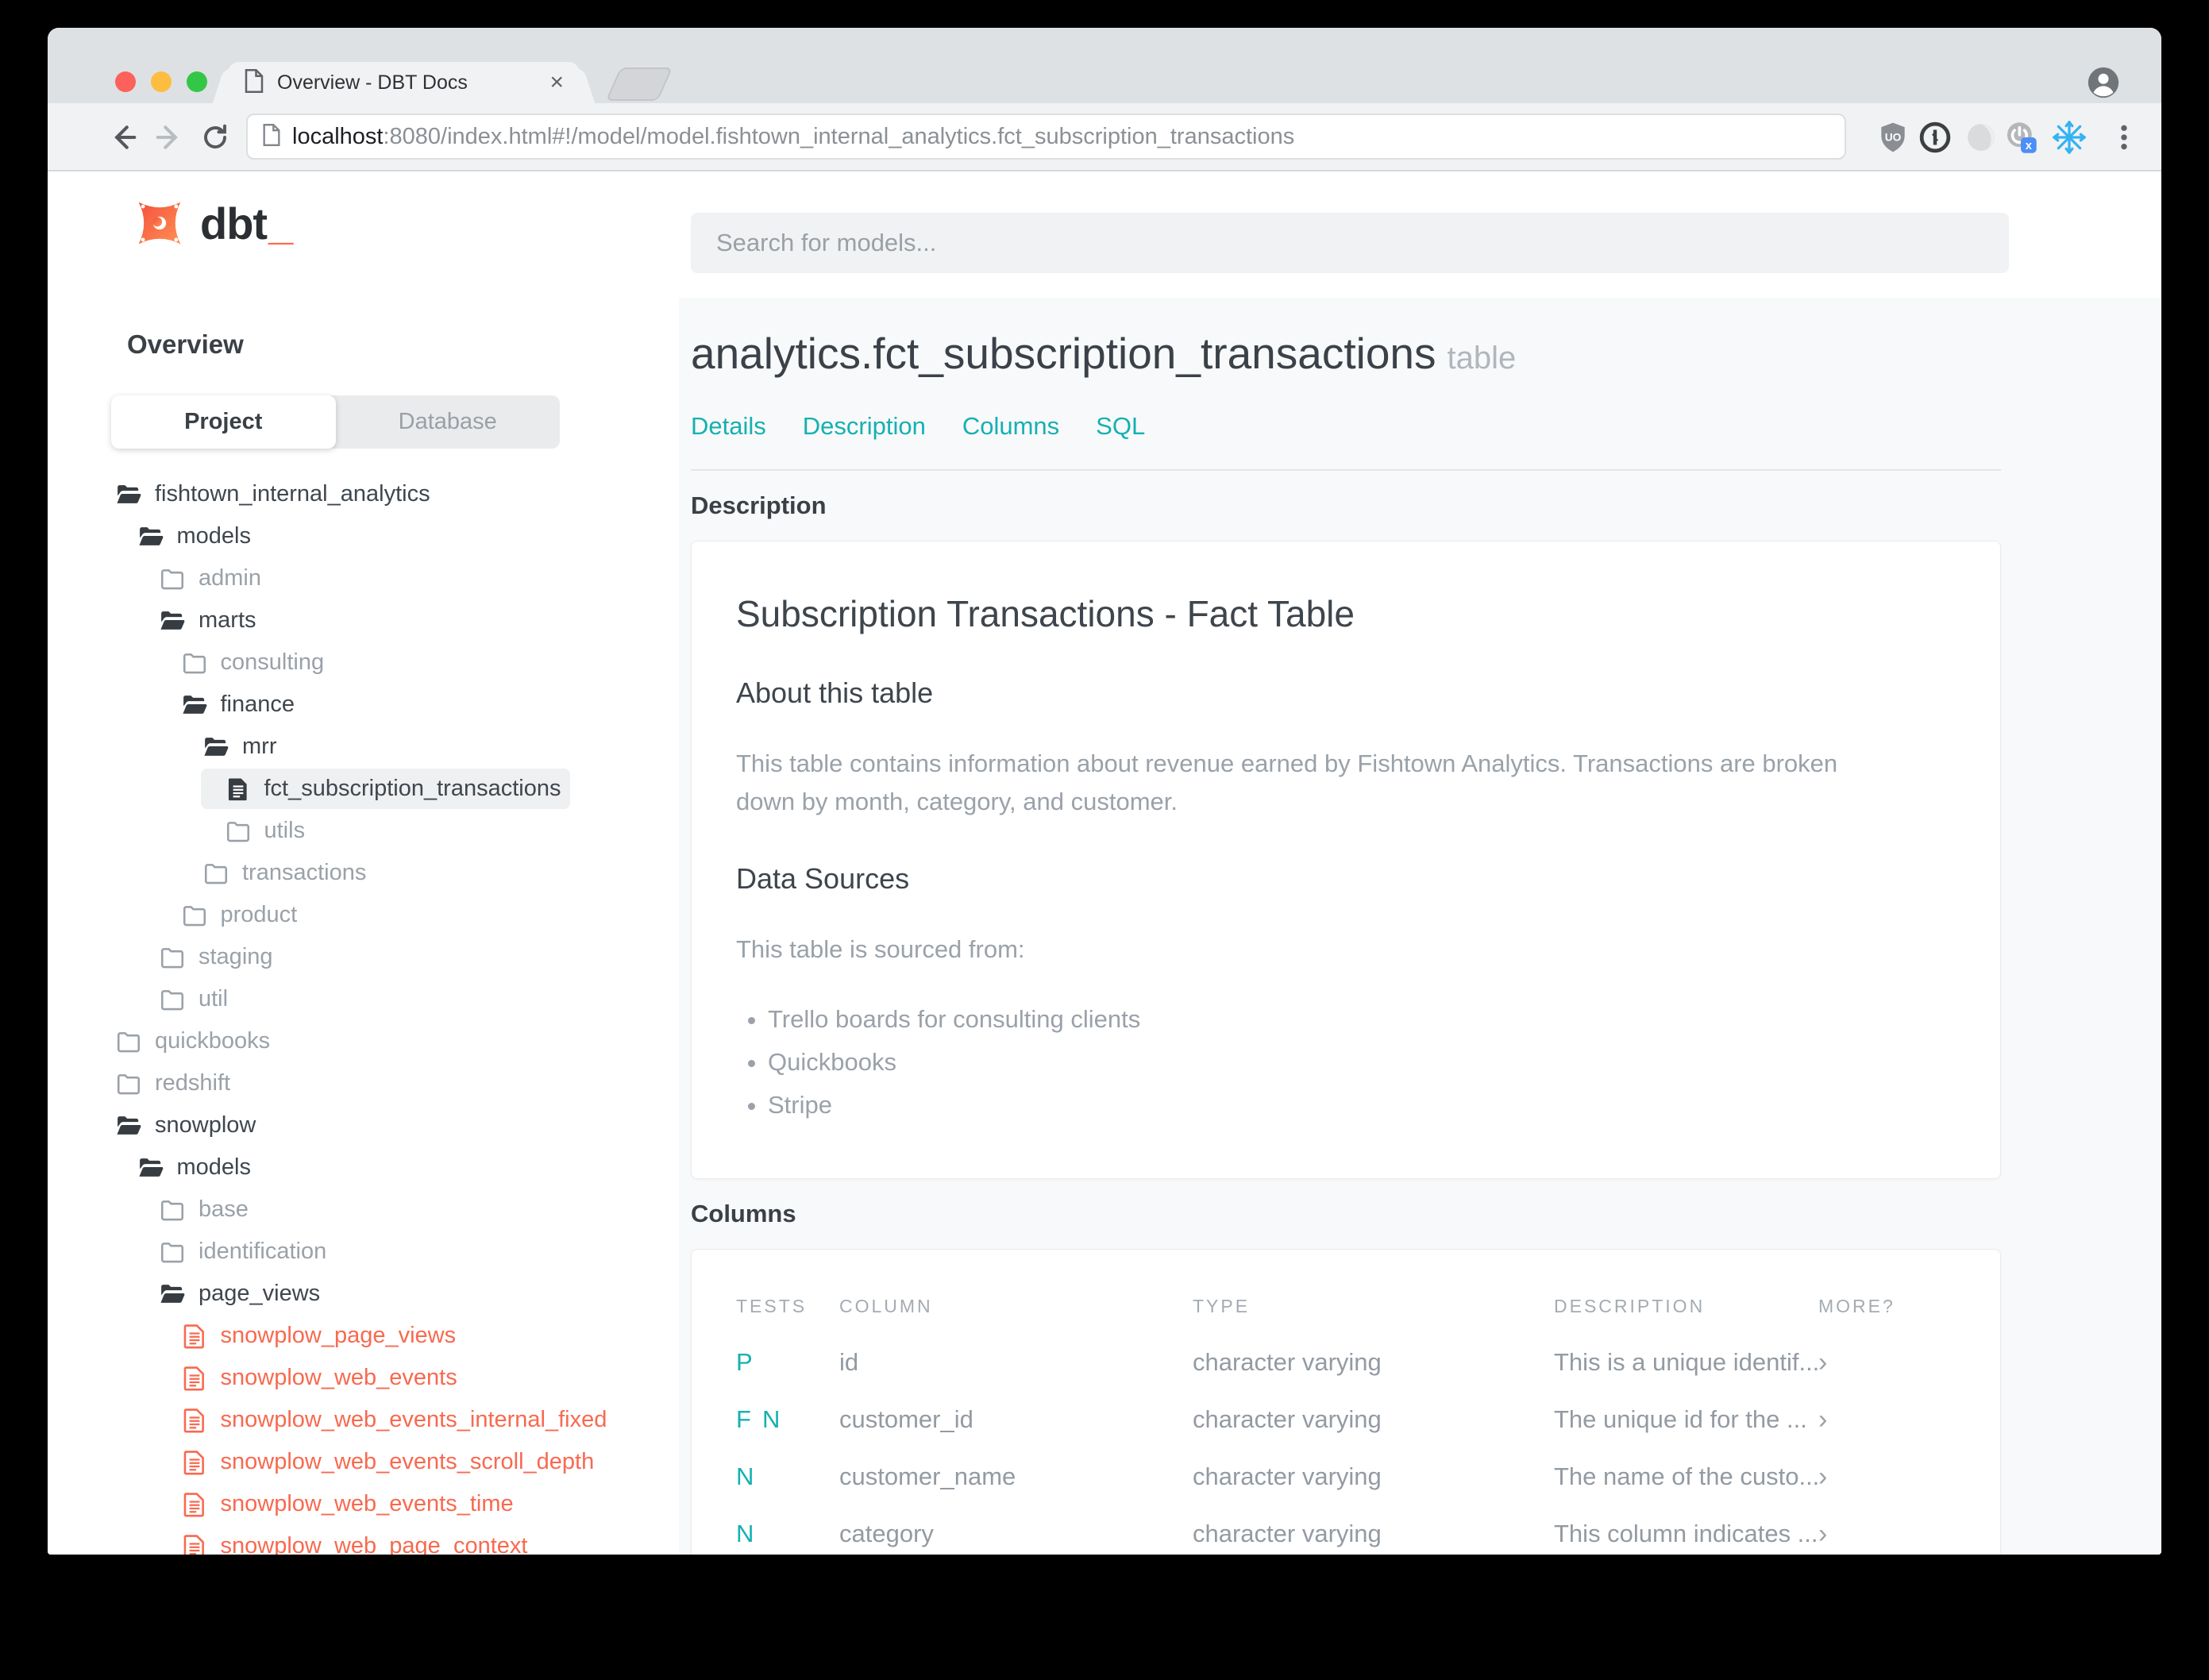  I want to click on page-icon, so click(254, 82).